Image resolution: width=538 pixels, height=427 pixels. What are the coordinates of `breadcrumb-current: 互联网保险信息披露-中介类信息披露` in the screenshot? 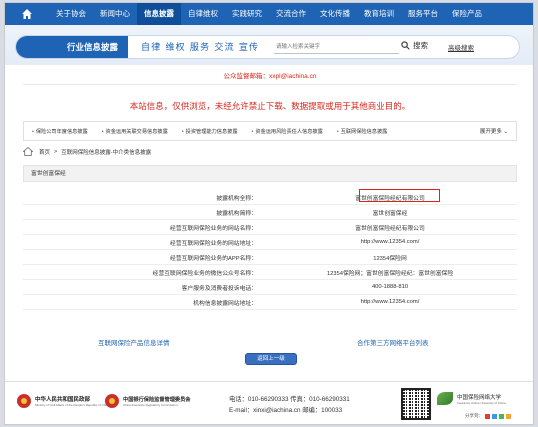 It's located at (106, 152).